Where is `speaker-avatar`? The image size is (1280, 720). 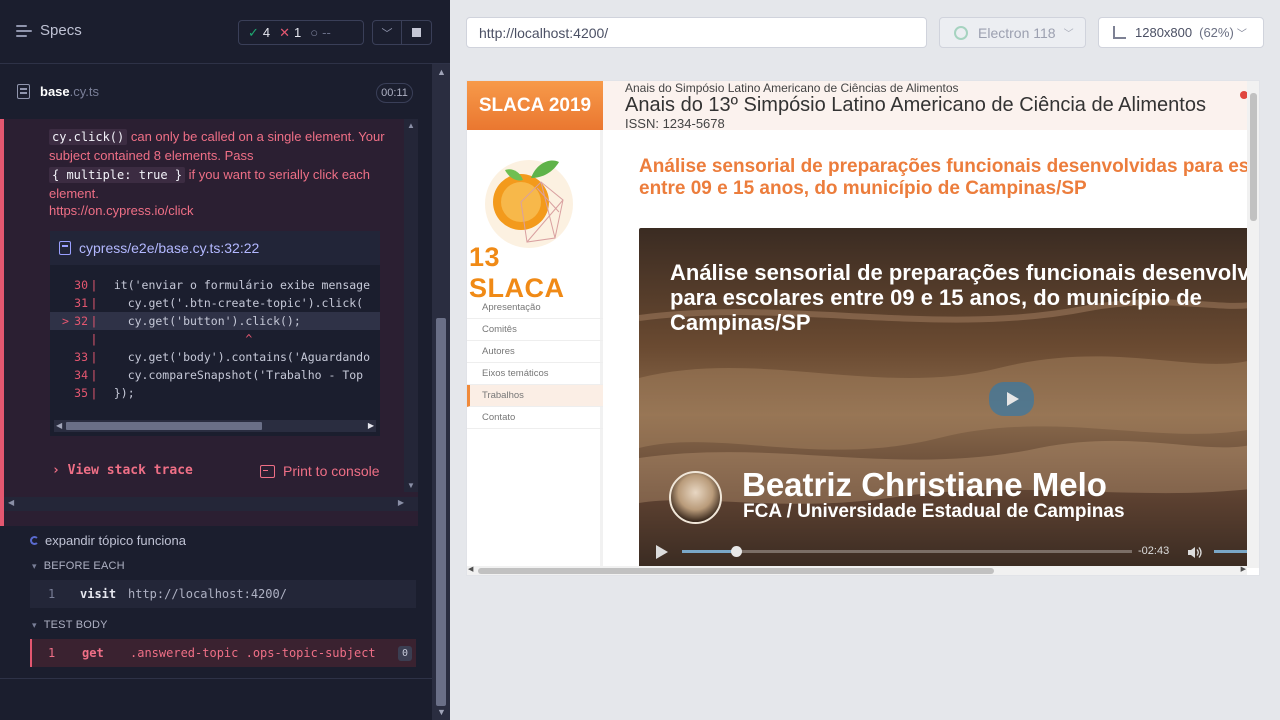 speaker-avatar is located at coordinates (695, 497).